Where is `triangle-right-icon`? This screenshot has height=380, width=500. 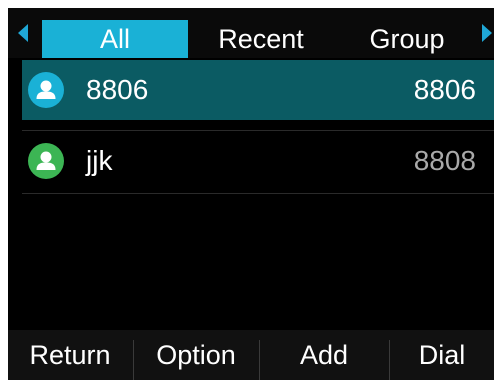 triangle-right-icon is located at coordinates (487, 33).